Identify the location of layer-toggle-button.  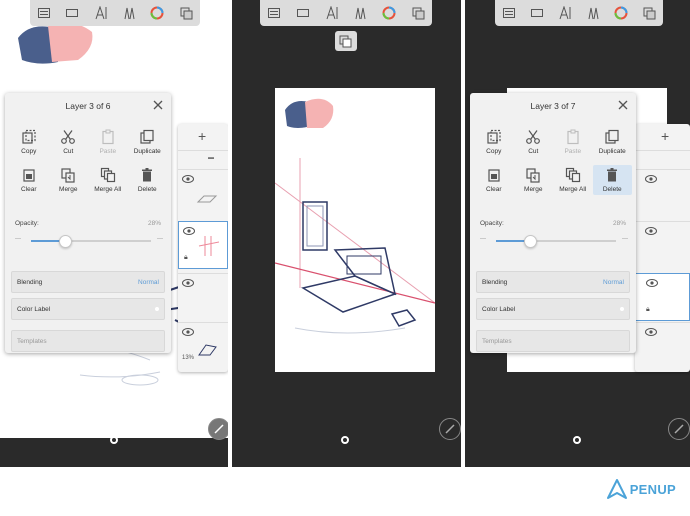
(346, 41).